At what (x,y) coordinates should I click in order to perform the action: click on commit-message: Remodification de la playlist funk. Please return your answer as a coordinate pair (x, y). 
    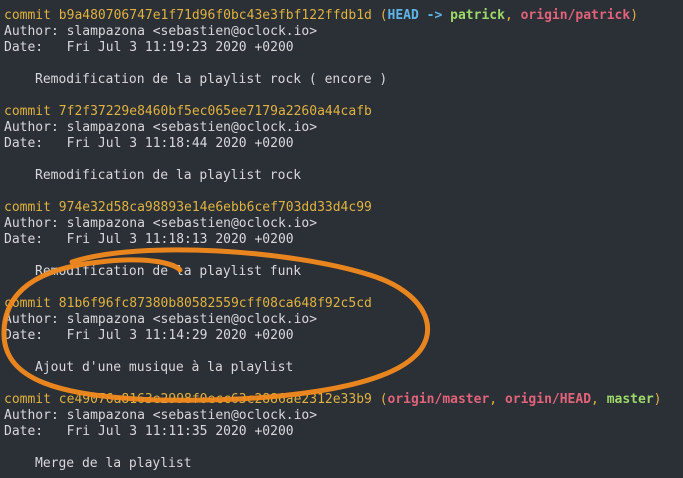
    Looking at the image, I should click on (168, 271).